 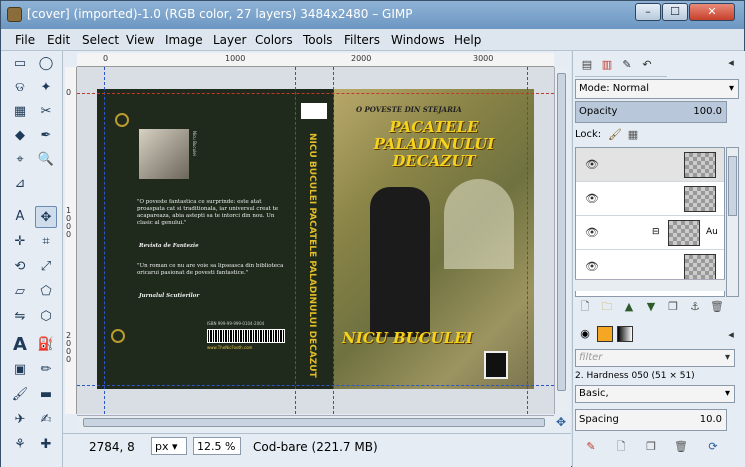 I want to click on vertical-scrollbar, so click(x=561, y=240).